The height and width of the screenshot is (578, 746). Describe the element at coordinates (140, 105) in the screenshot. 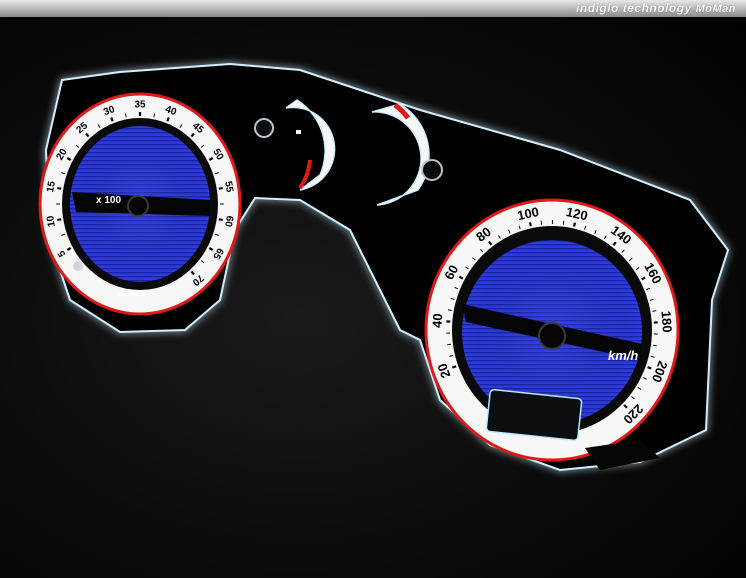

I see `tachometer-scale-label: 35` at that location.